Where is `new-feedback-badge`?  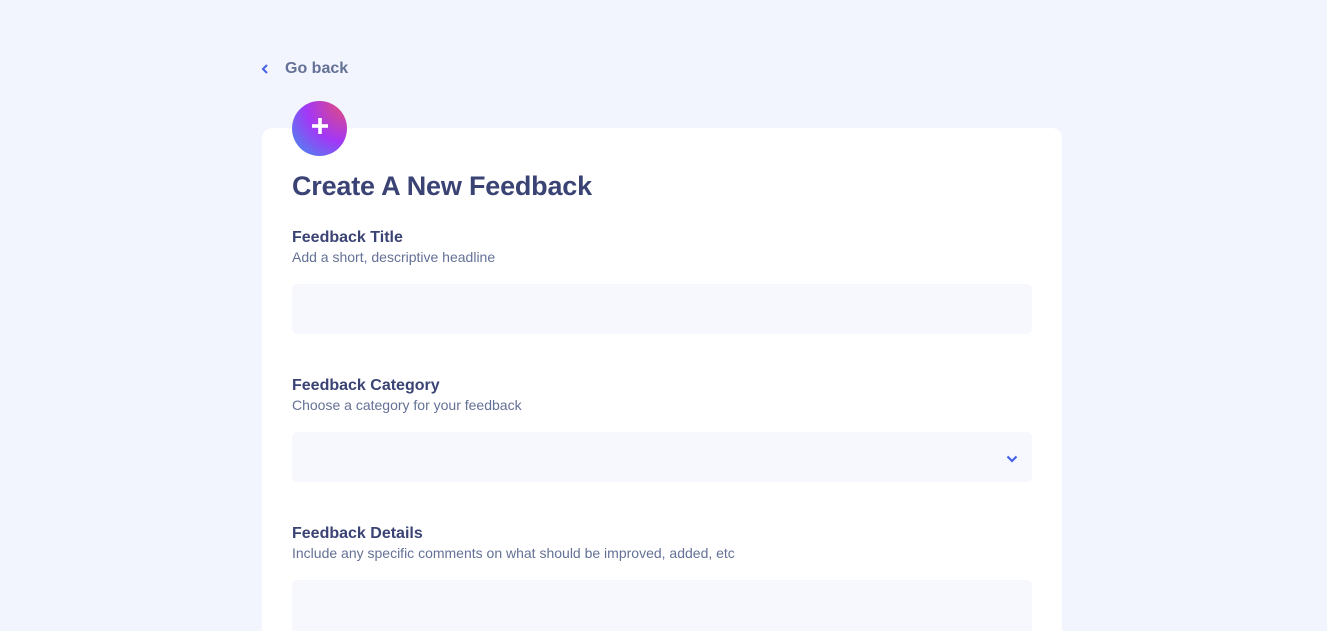 new-feedback-badge is located at coordinates (319, 128).